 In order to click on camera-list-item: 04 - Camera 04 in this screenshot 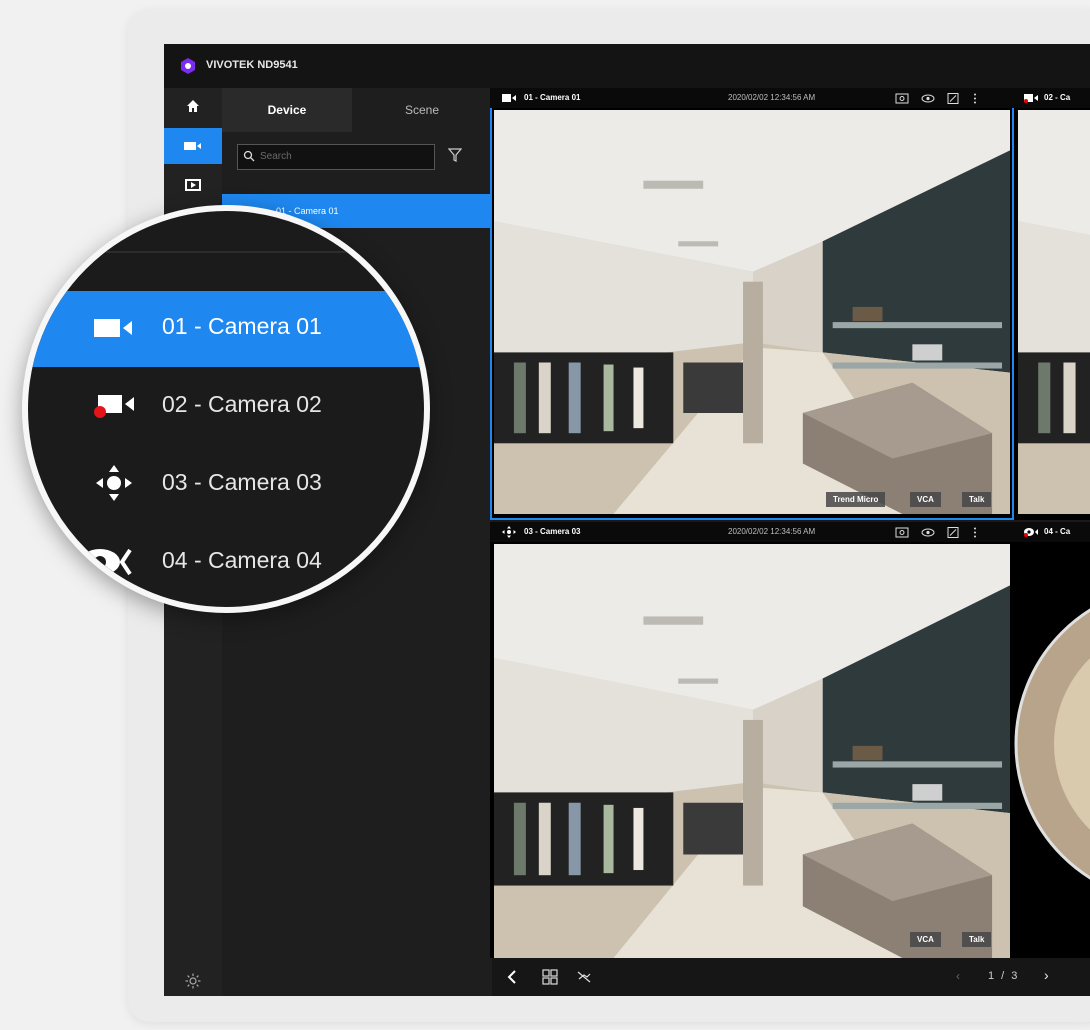, I will do `click(226, 563)`.